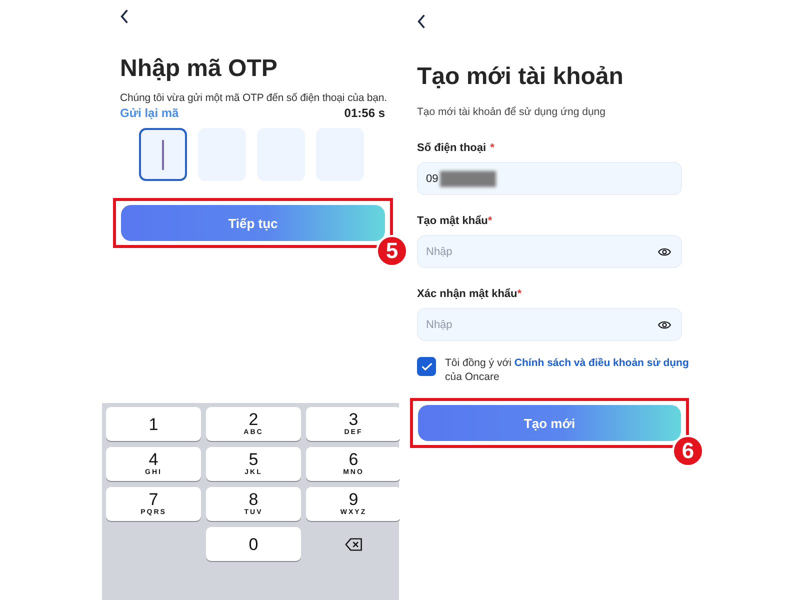 The width and height of the screenshot is (800, 600). I want to click on info-text: Chúng tôi vừa gửi một mã OTP đến số điện thoại của bạn., so click(253, 98).